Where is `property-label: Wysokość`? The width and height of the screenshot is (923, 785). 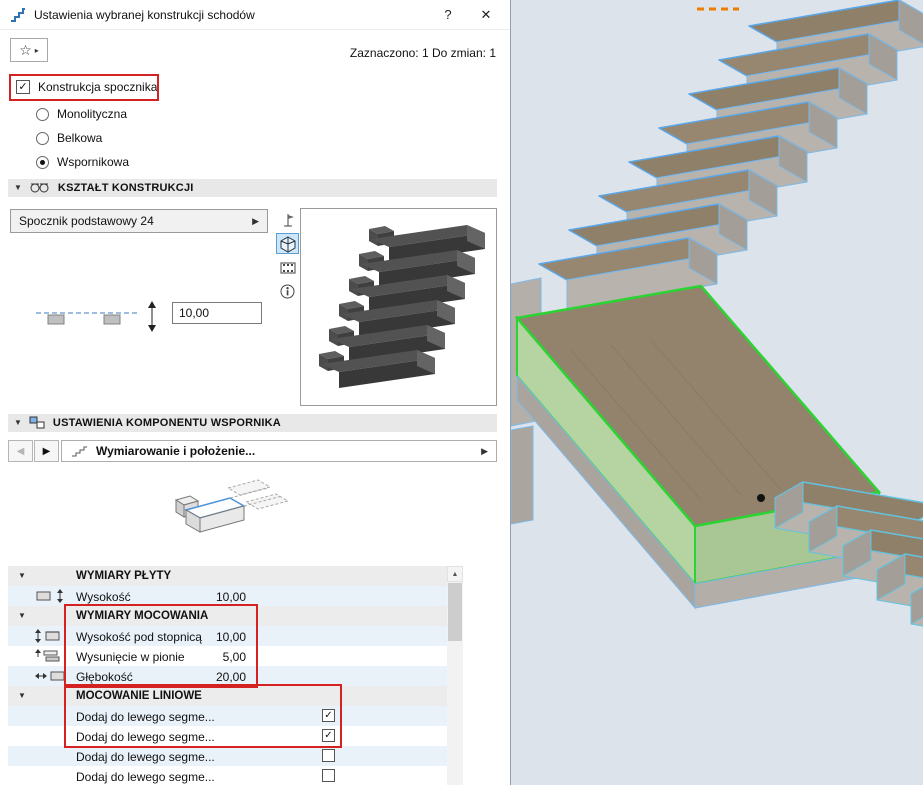
property-label: Wysokość is located at coordinates (103, 597).